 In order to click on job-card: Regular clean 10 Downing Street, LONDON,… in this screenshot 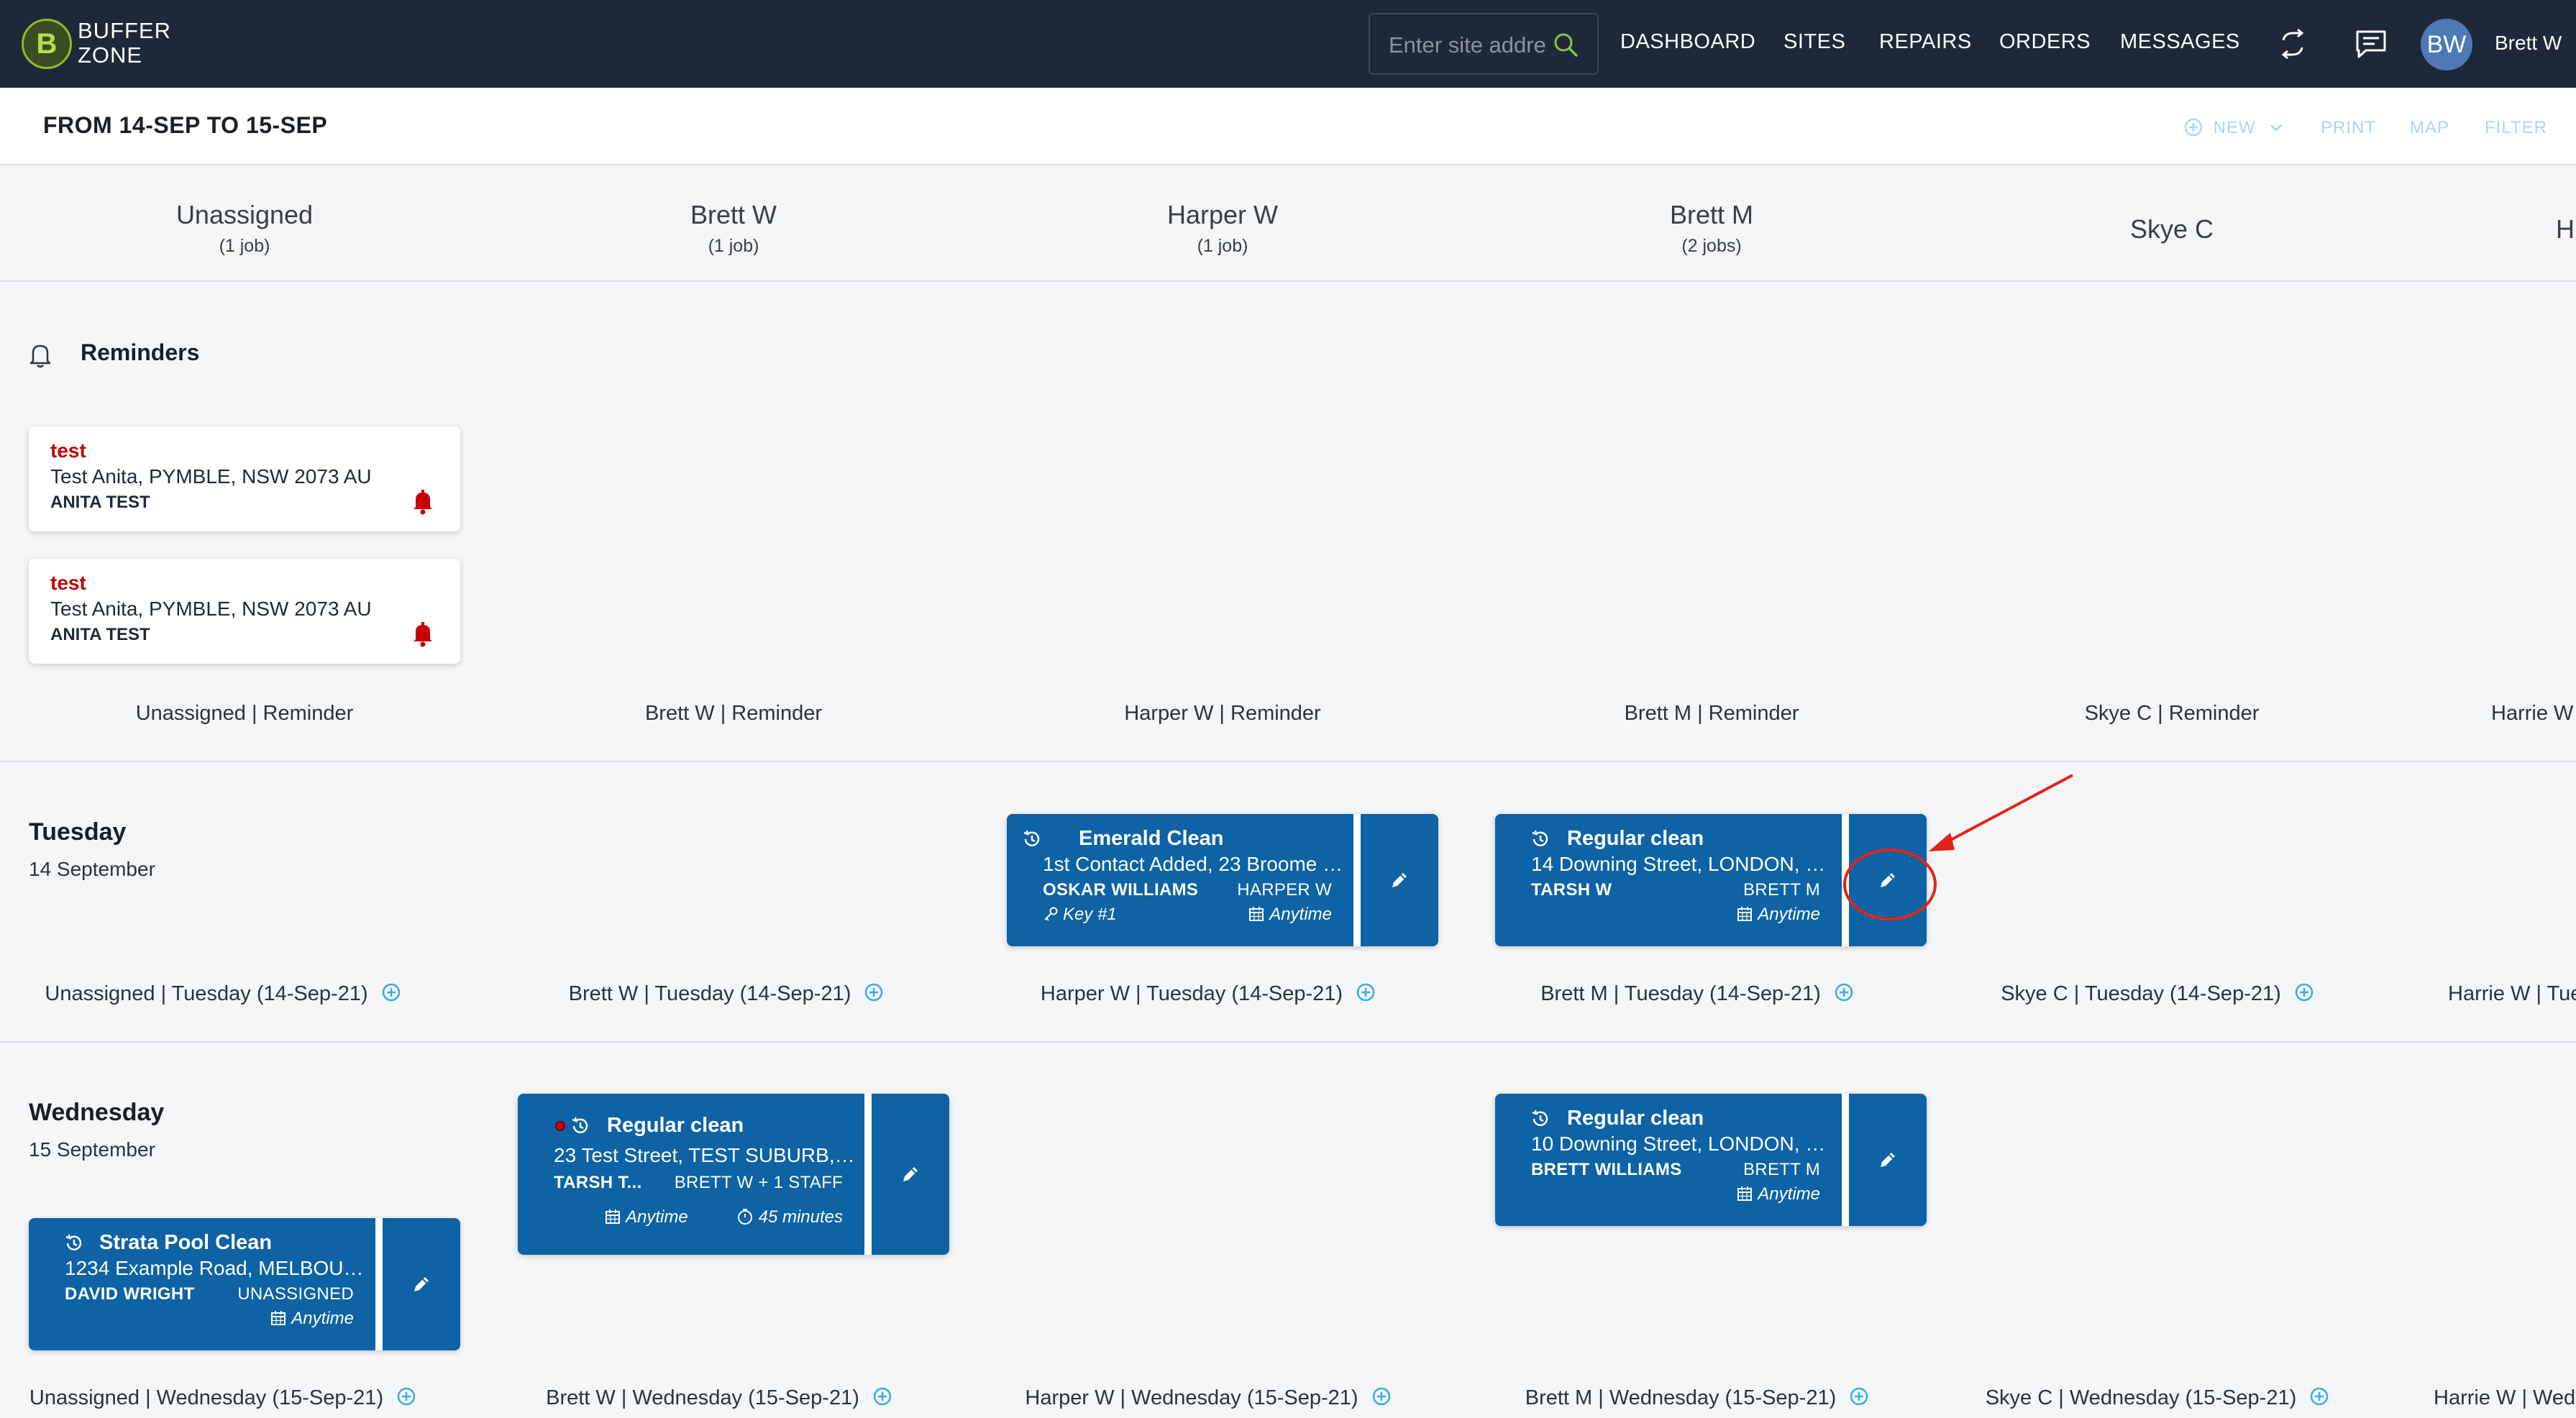, I will do `click(1711, 1160)`.